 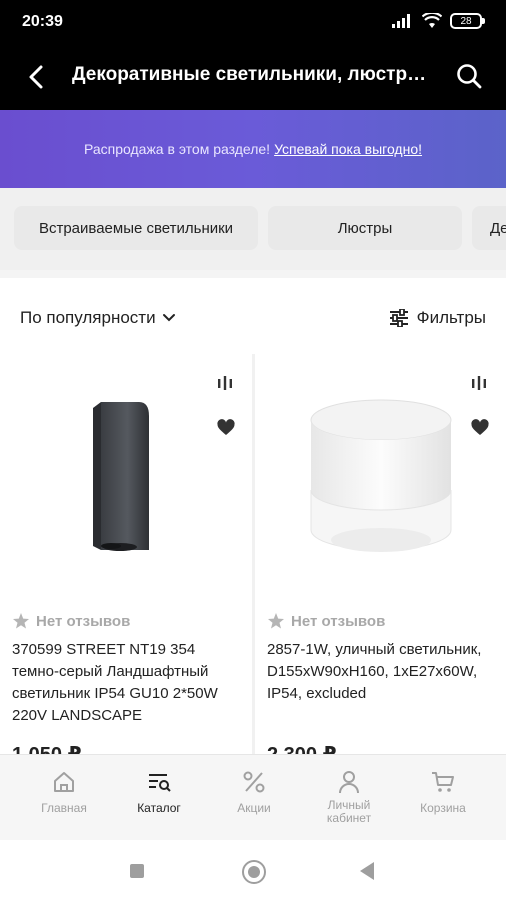 I want to click on wifi-icon, so click(x=432, y=20).